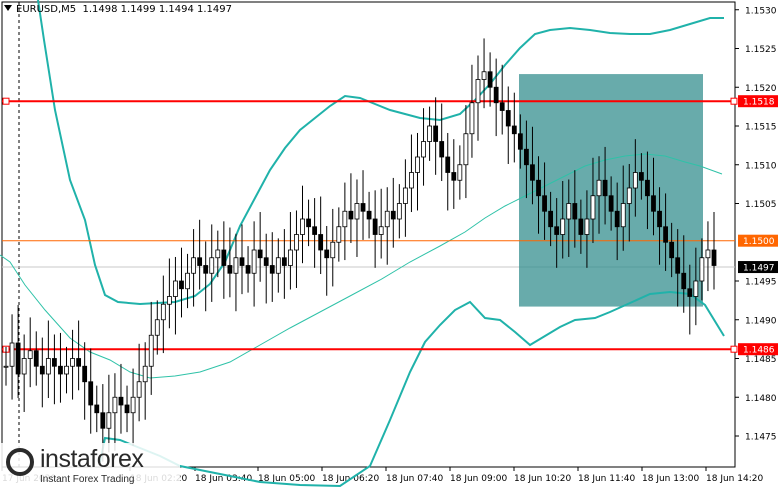  I want to click on dropdown-triangle-icon, so click(8, 8).